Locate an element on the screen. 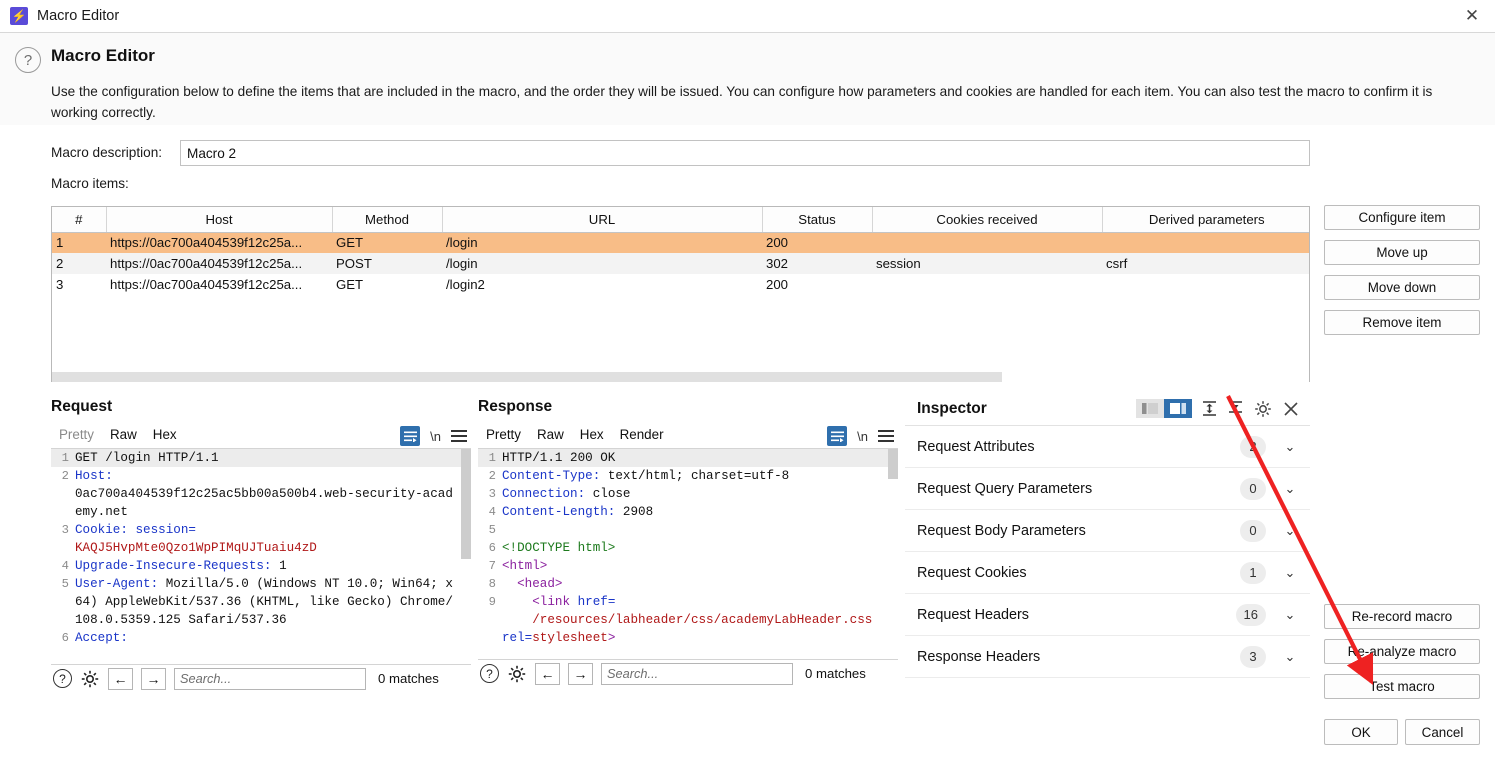 The image size is (1495, 759). inspector-section-request-query-parameters: Request Query Parameters 0 ⌄ is located at coordinates (1107, 489).